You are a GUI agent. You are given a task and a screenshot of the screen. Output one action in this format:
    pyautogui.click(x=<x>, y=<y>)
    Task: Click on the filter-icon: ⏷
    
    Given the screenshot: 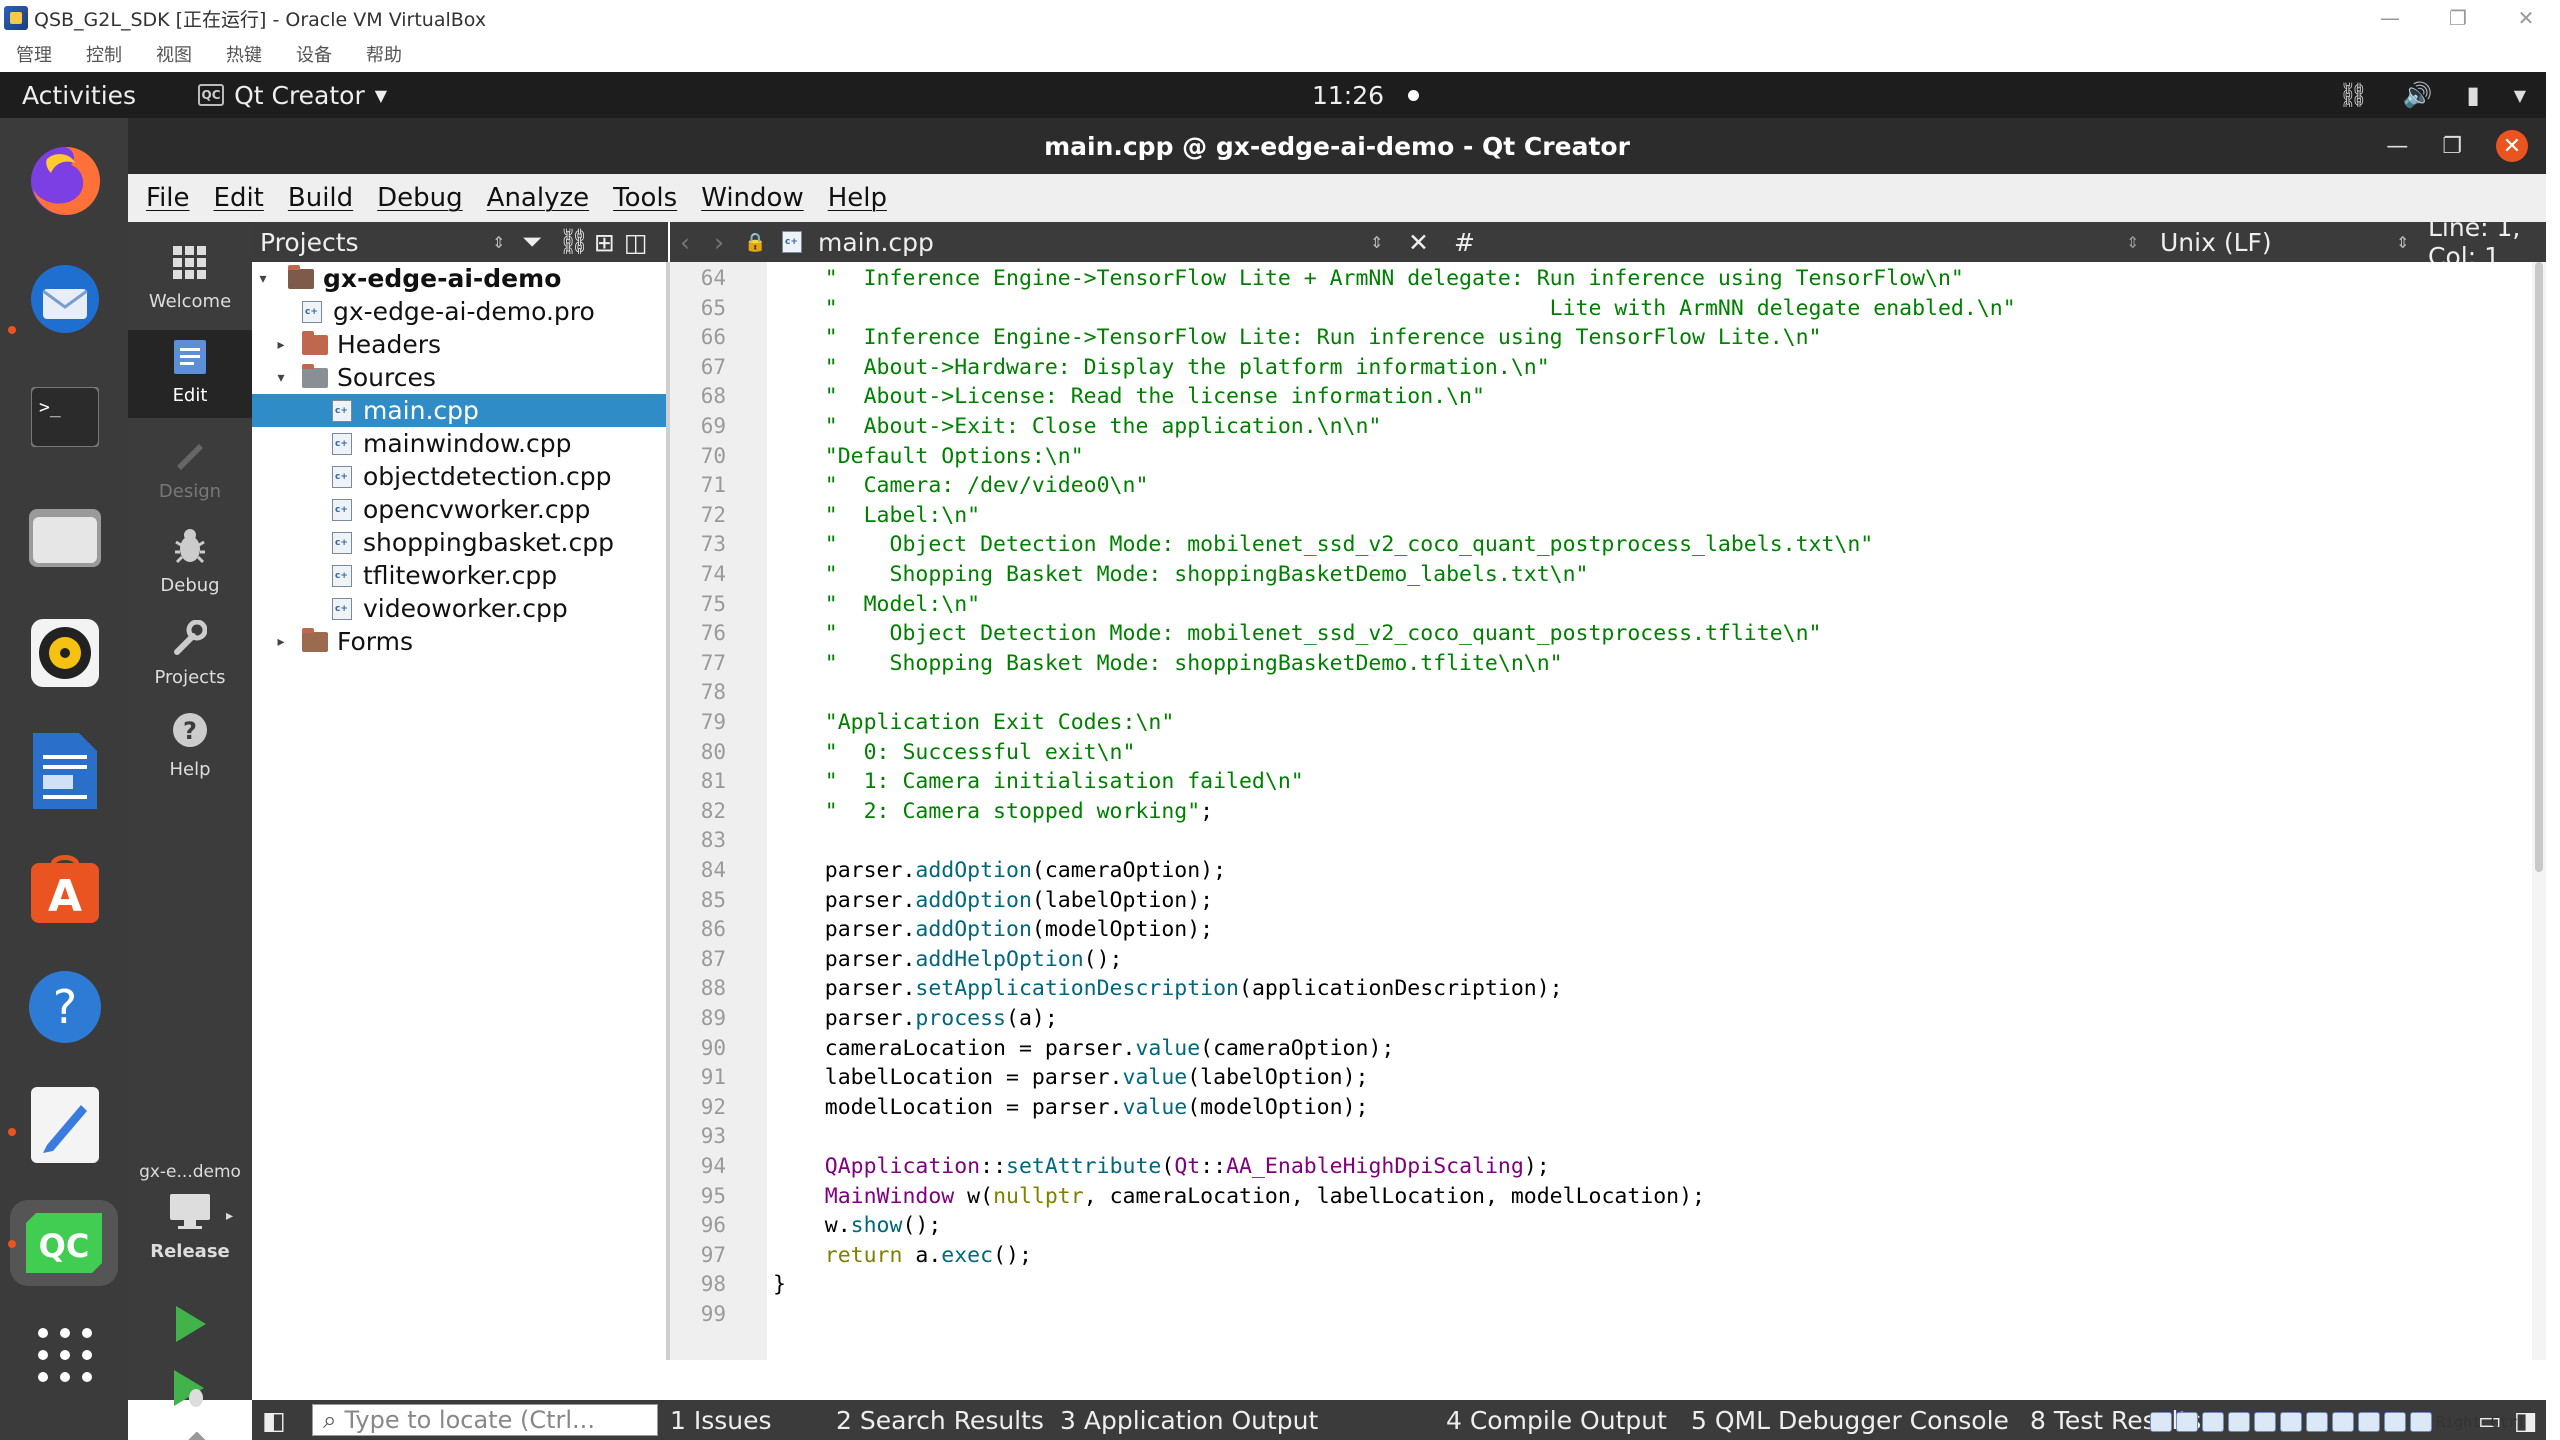 What is the action you would take?
    pyautogui.click(x=540, y=242)
    